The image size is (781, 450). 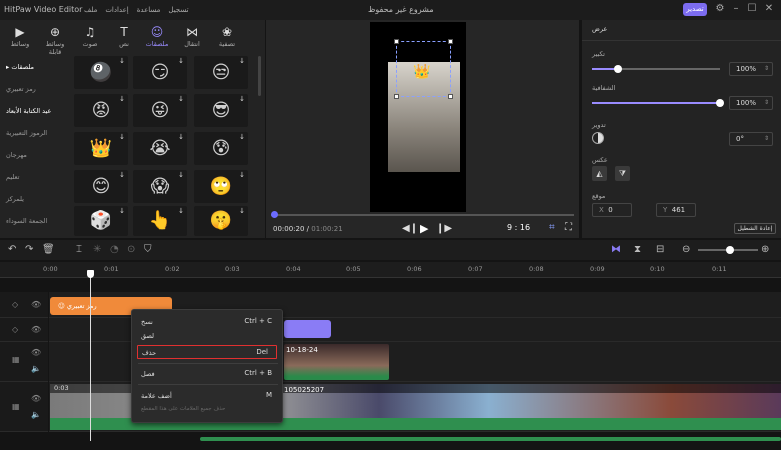 I want to click on category-item: عيد الكتابة الأبعاد, so click(x=31, y=111).